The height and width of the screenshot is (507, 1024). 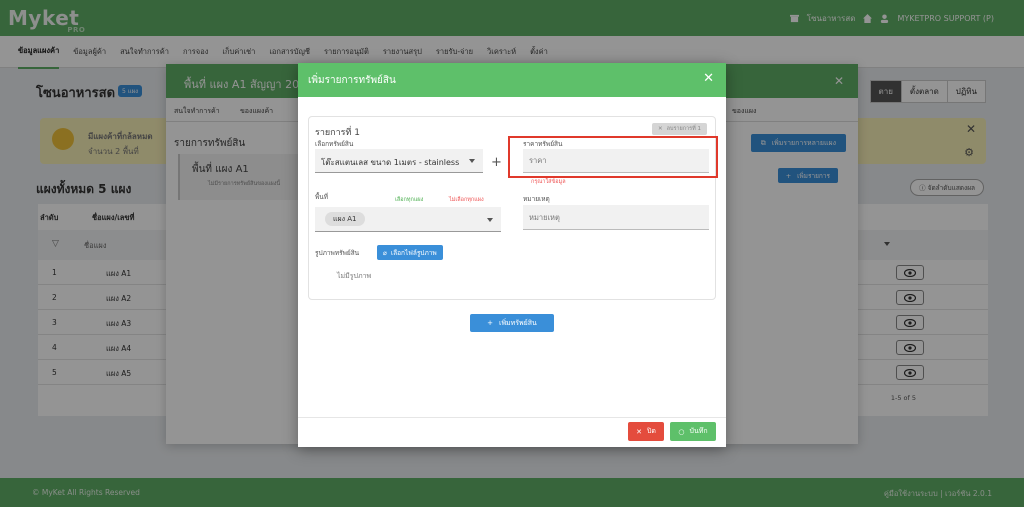 I want to click on delete-item-button: ✕ ลบรายการที่ 1, so click(x=679, y=129).